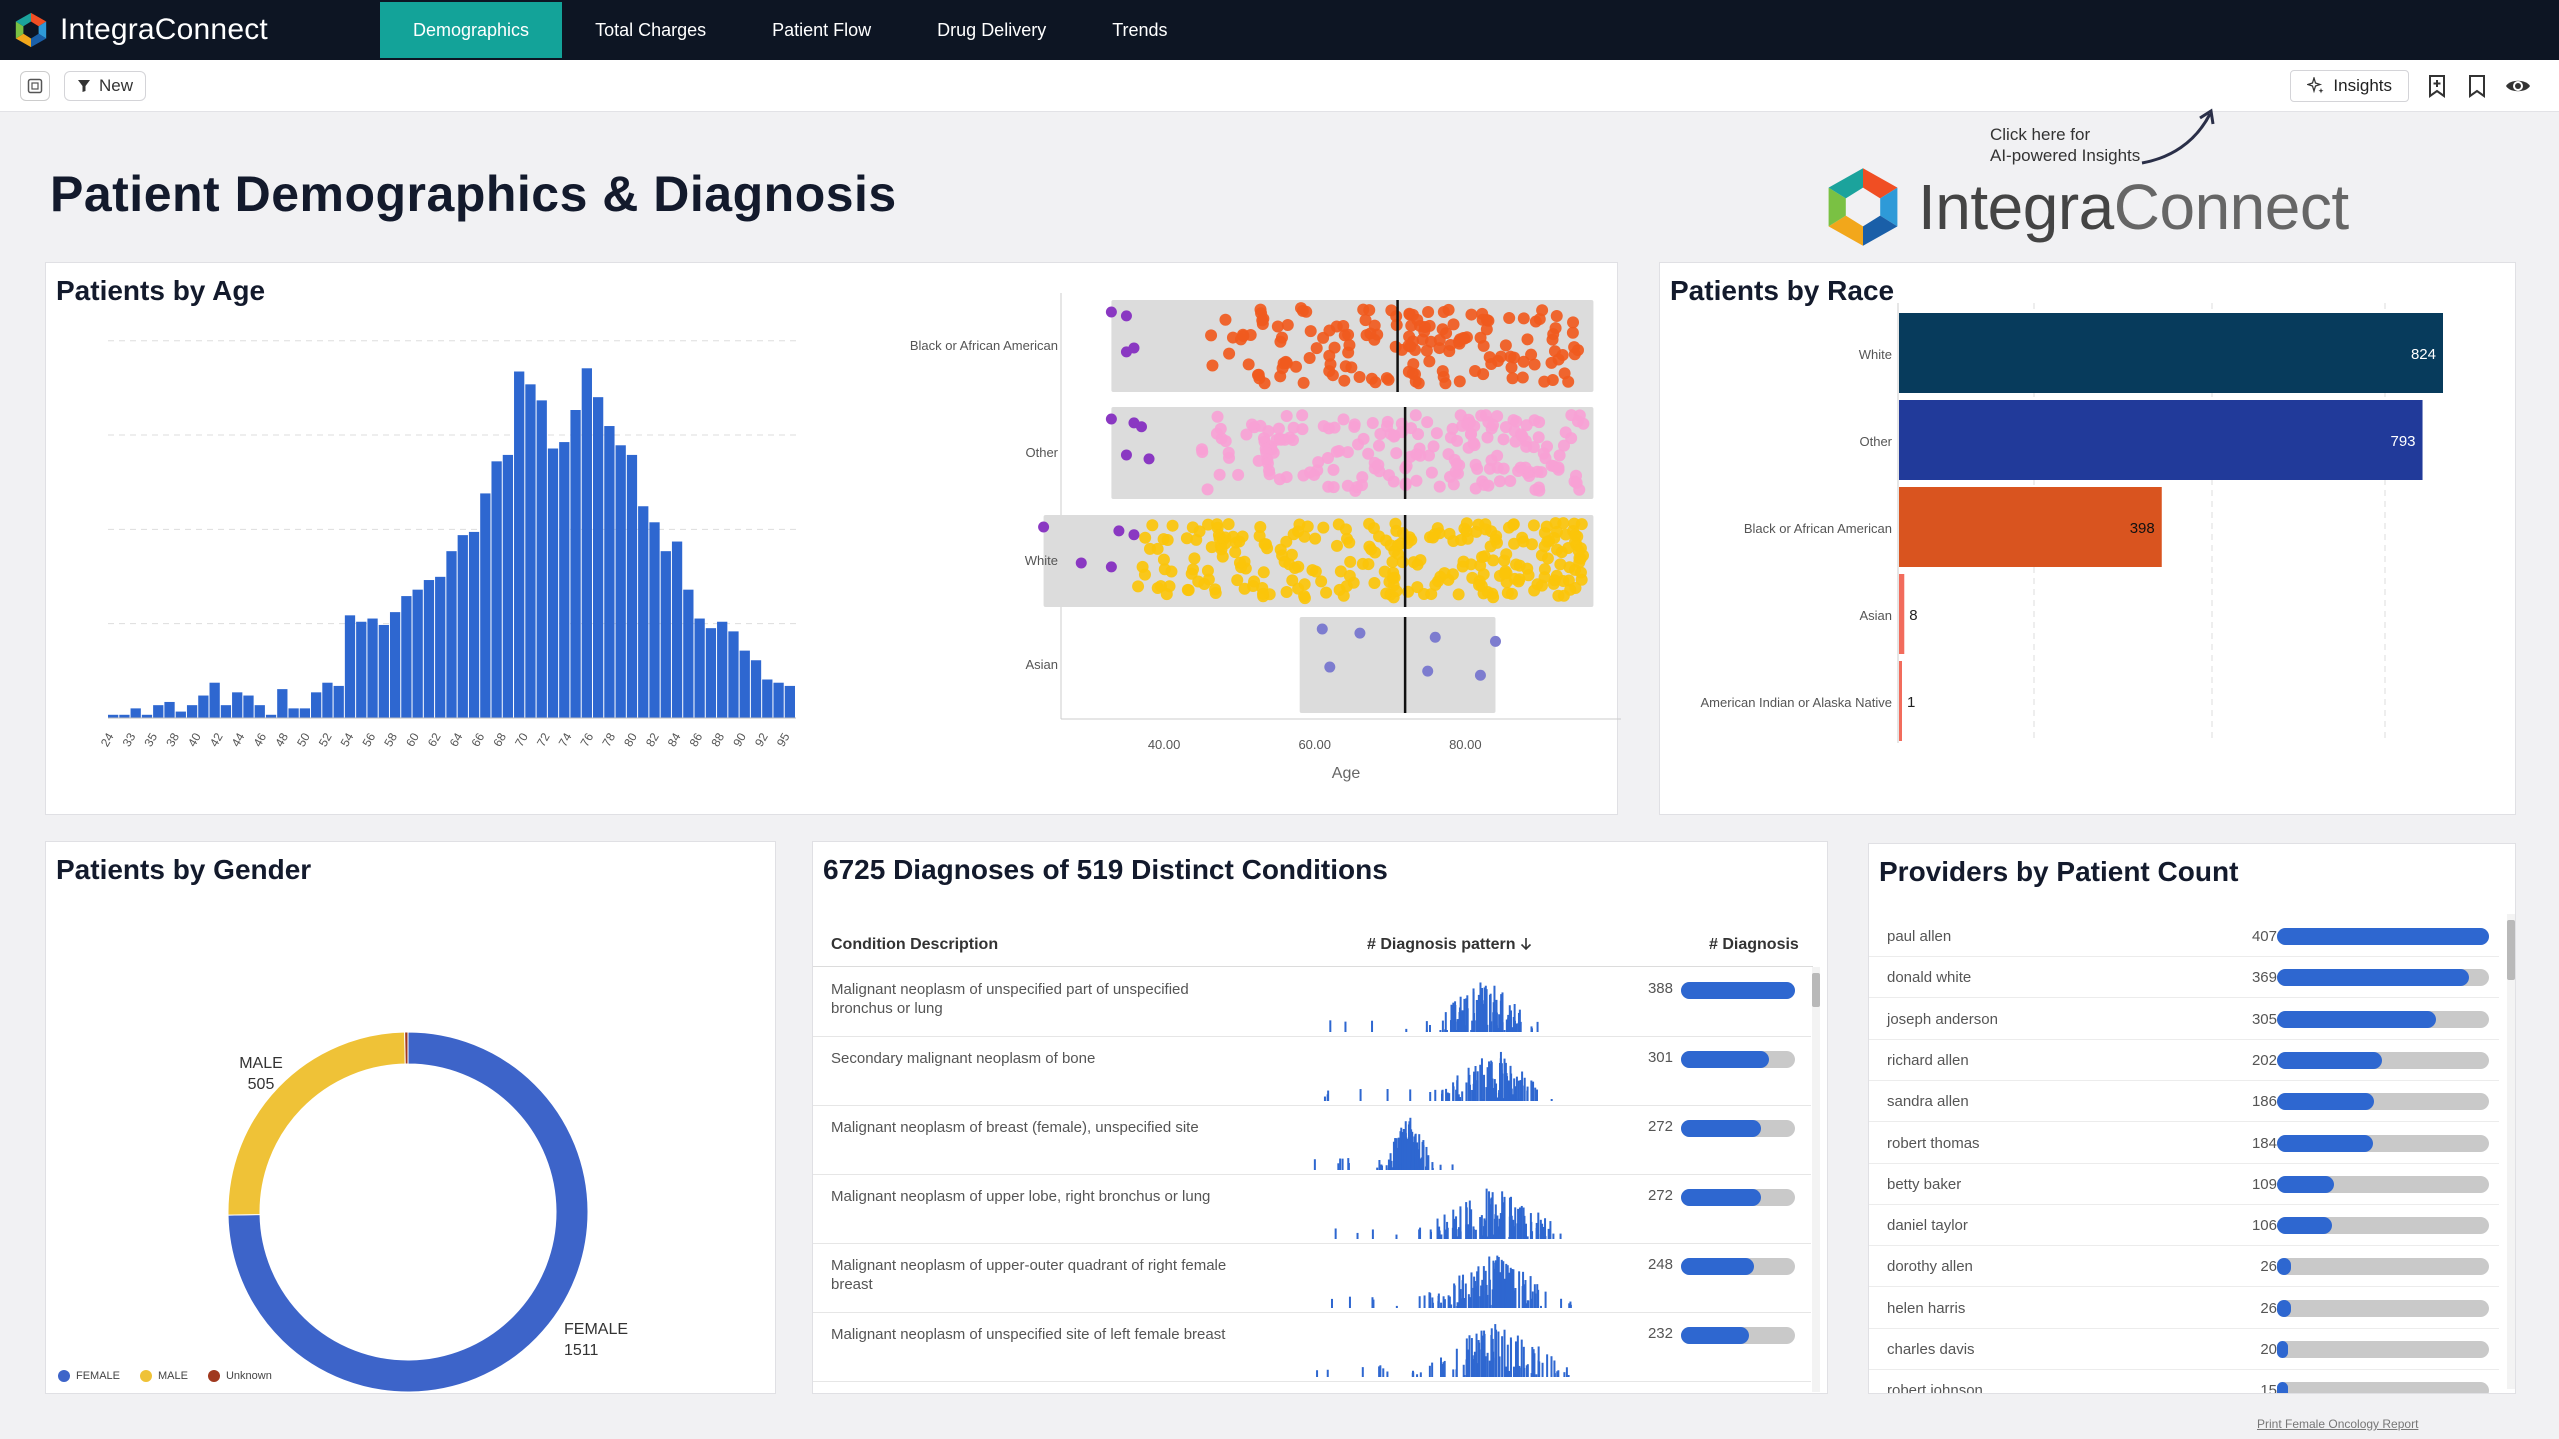 Image resolution: width=2559 pixels, height=1439 pixels. What do you see at coordinates (2184, 1267) in the screenshot?
I see `provider-row: dorothy allen 26` at bounding box center [2184, 1267].